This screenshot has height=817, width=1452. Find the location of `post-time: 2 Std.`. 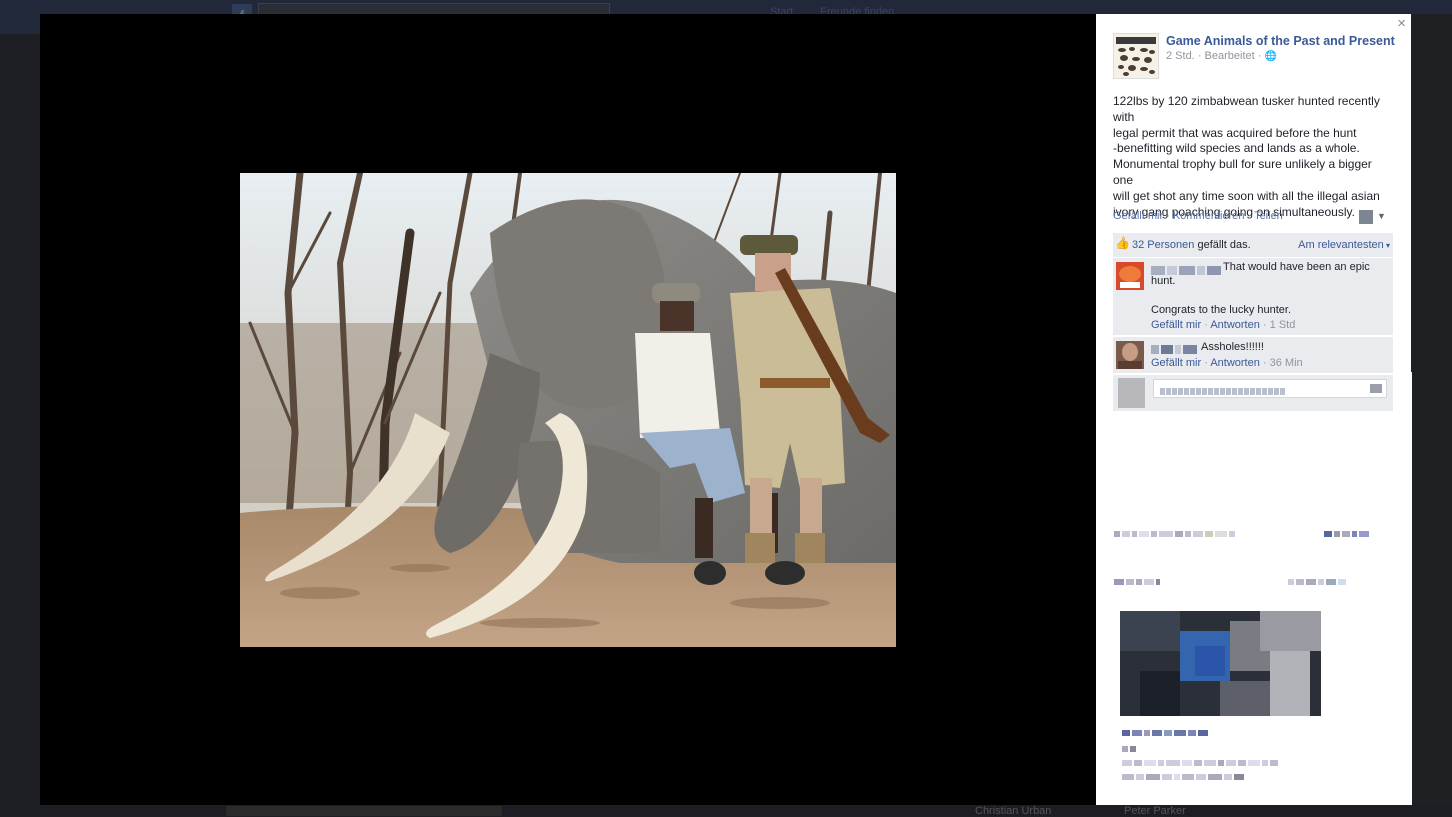

post-time: 2 Std. is located at coordinates (1180, 56).